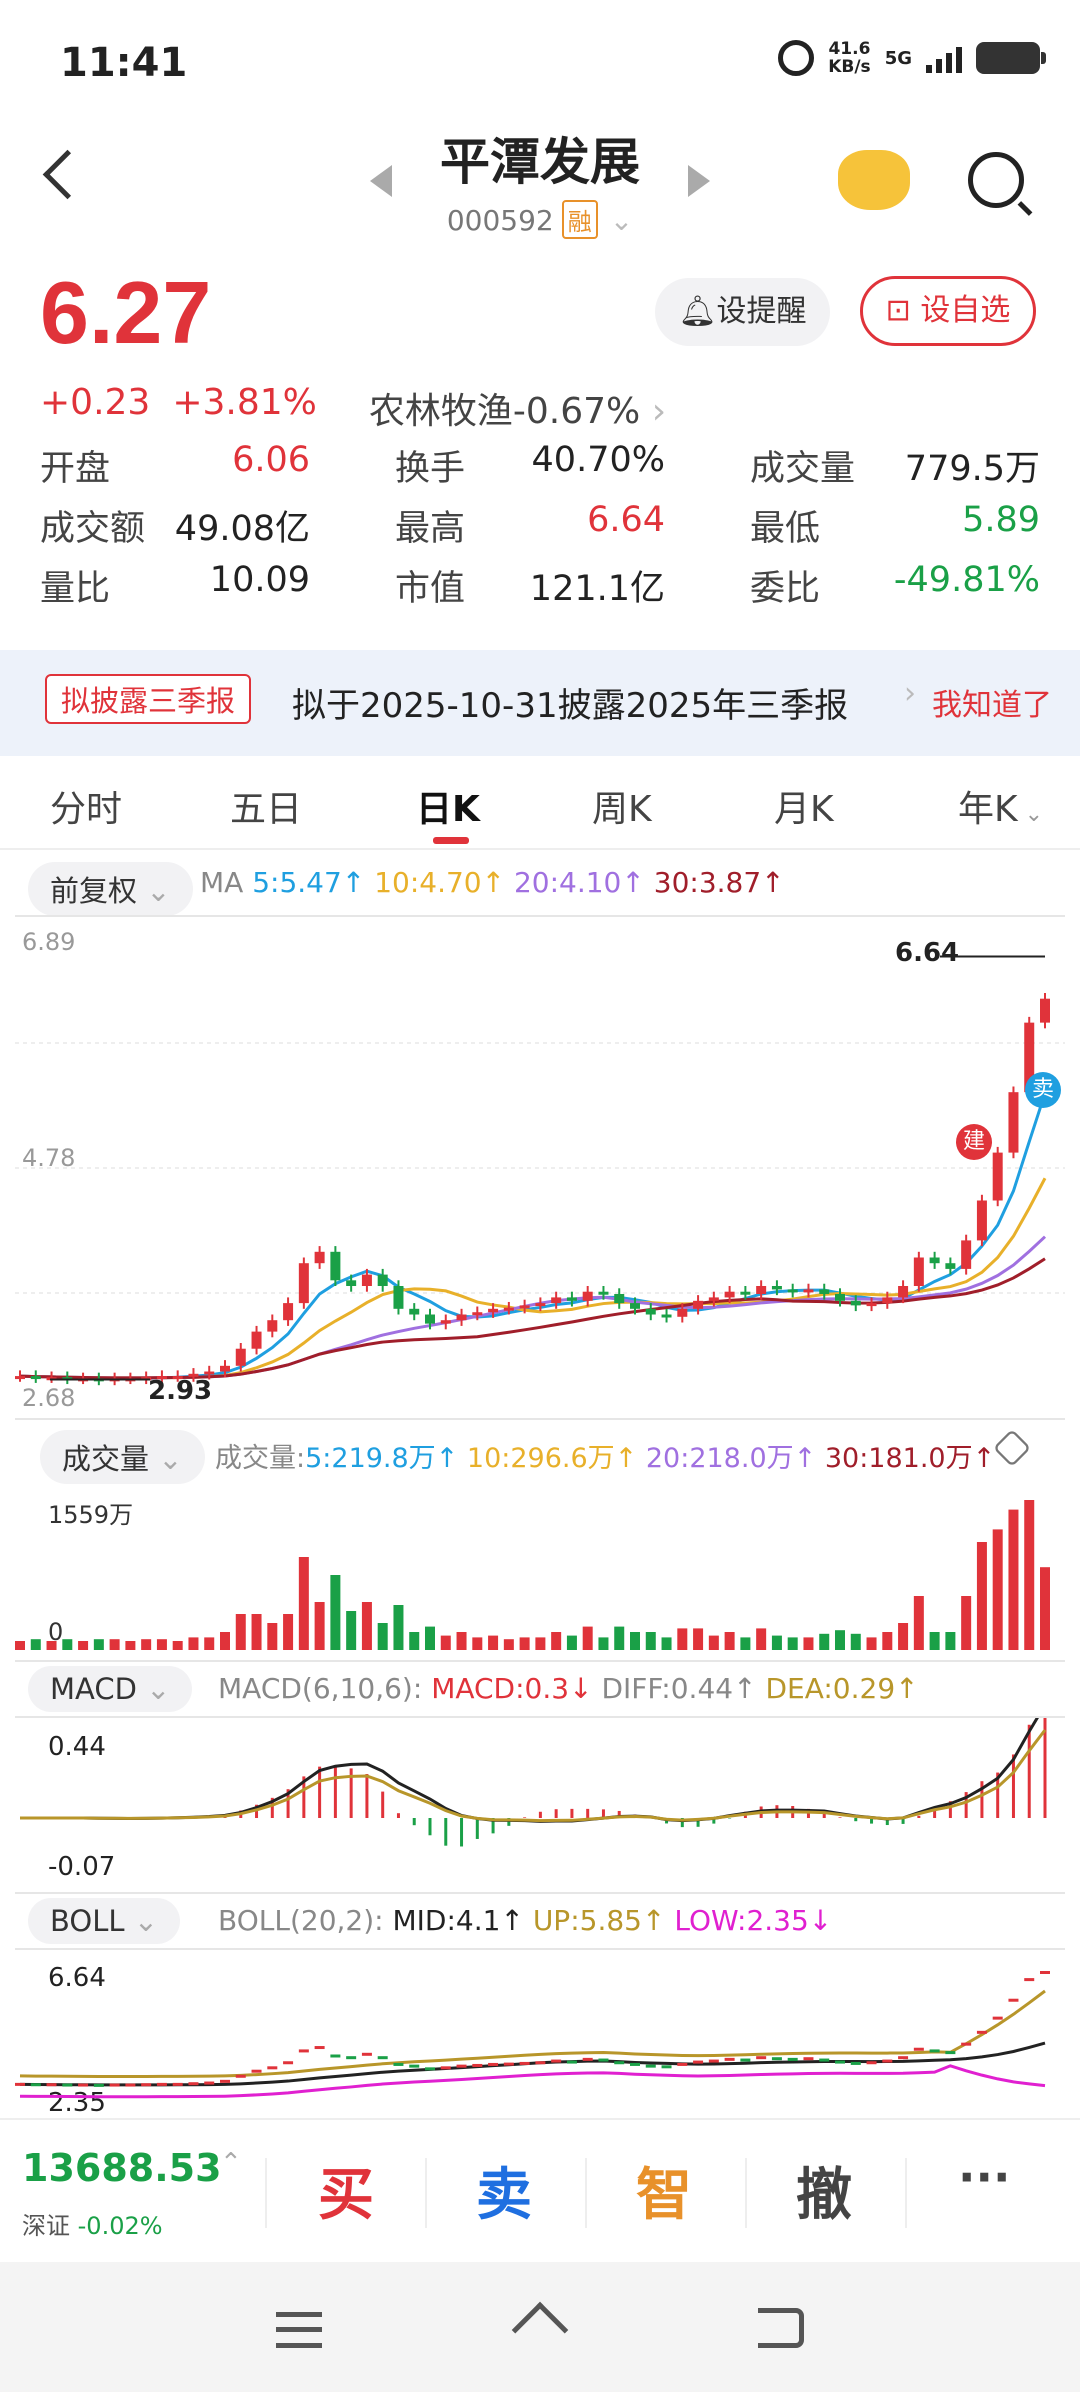  What do you see at coordinates (1043, 1090) in the screenshot?
I see `sell-signal-tag: 卖` at bounding box center [1043, 1090].